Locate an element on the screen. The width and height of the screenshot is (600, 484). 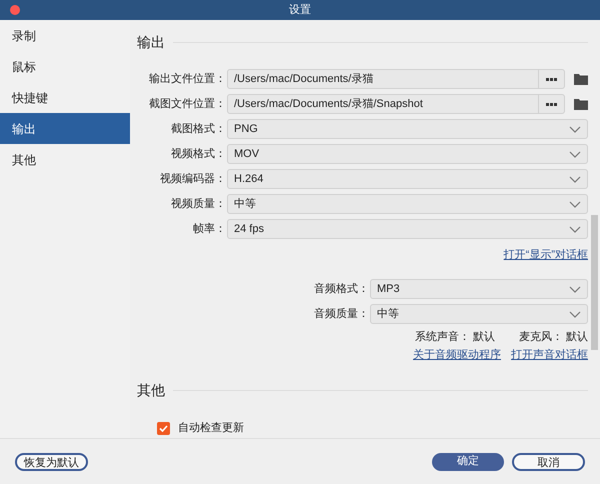
cancel-button: 取消 is located at coordinates (548, 461).